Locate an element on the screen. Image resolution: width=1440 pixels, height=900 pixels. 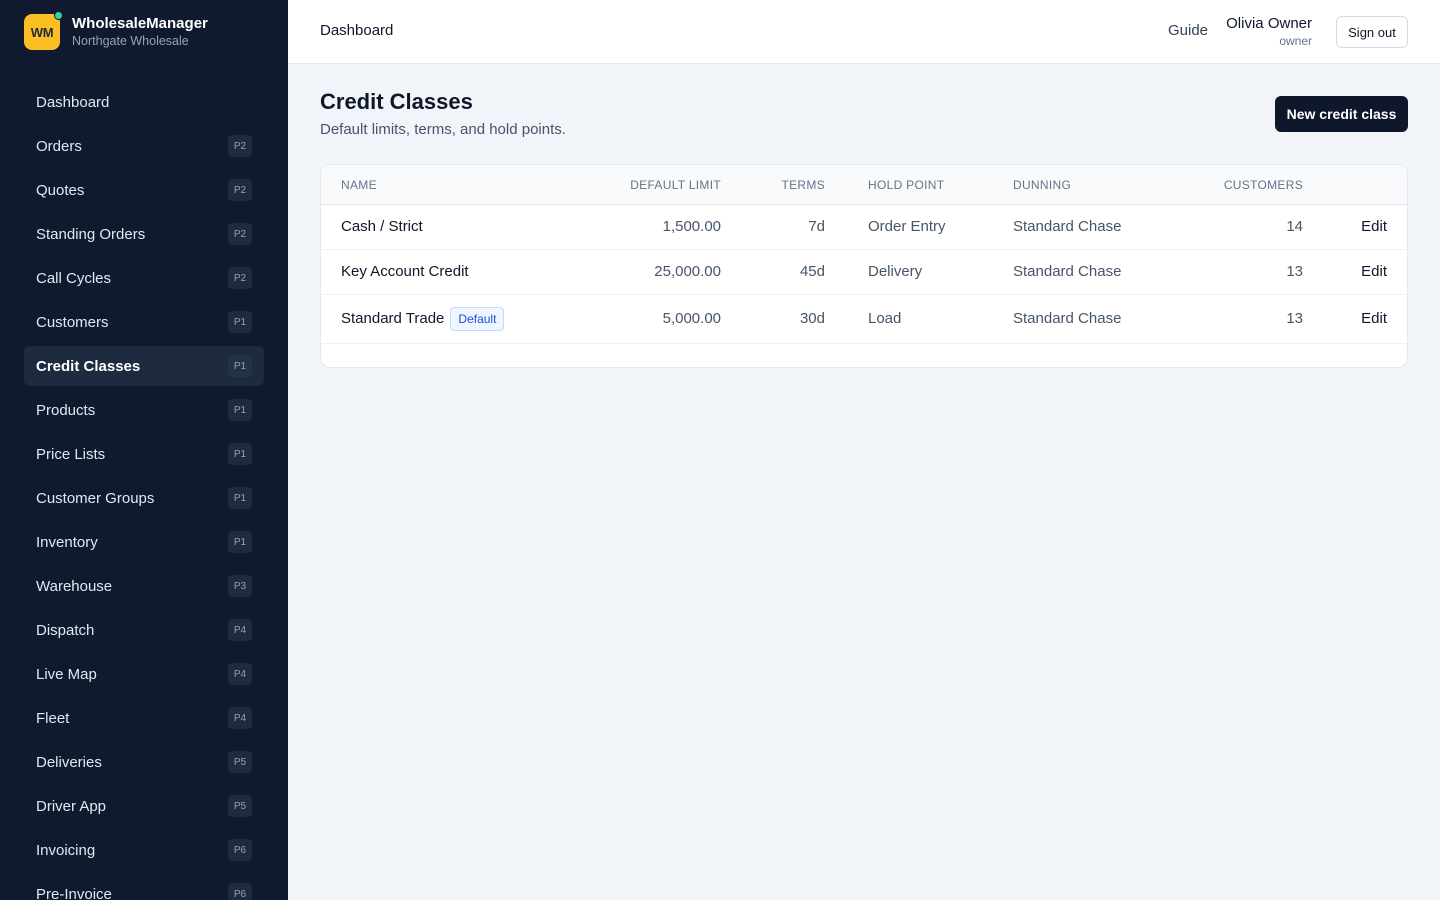
cell-hold-point: Load is located at coordinates (885, 318).